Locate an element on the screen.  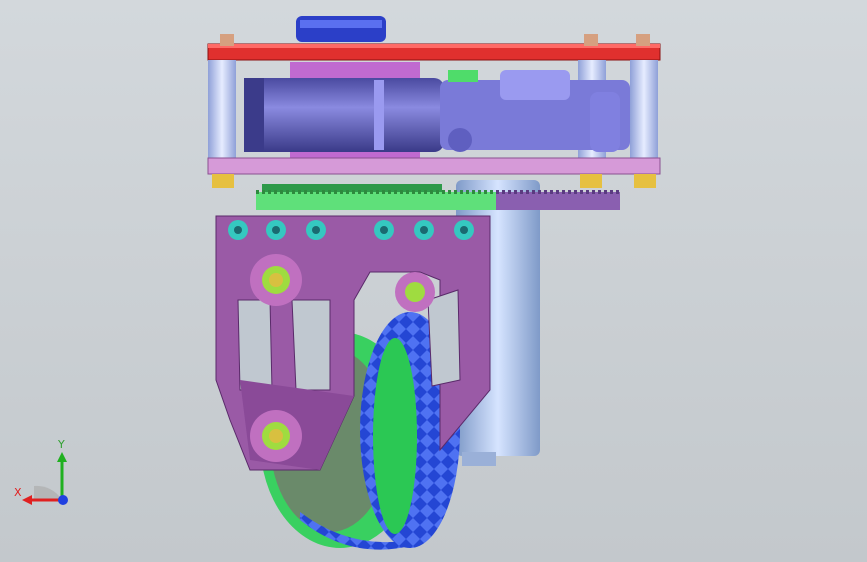
lower-bearing is located at coordinates (276, 436).